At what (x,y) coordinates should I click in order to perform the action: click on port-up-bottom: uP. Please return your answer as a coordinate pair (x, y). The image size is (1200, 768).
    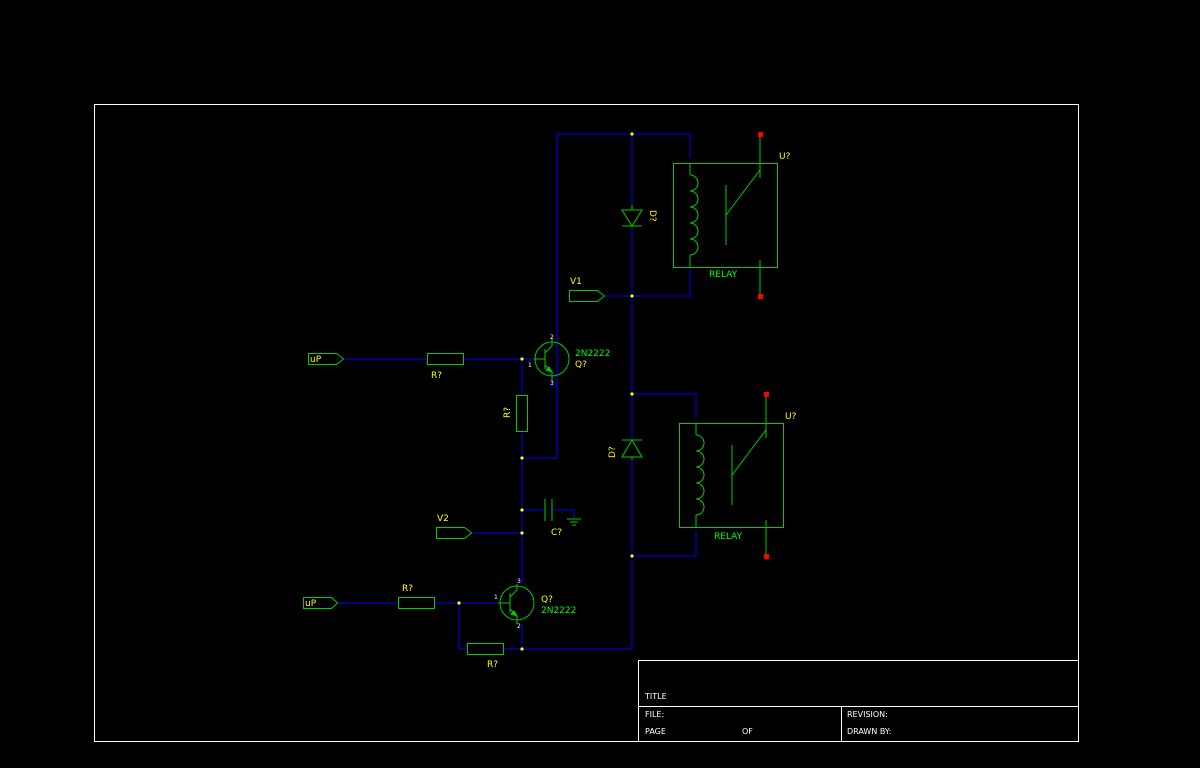
    Looking at the image, I should click on (321, 603).